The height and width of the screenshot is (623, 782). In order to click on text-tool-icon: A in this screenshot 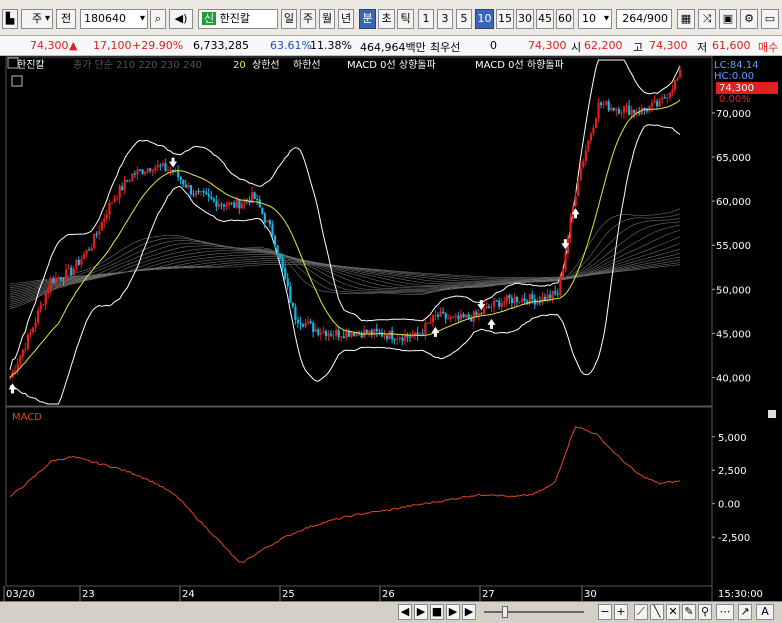, I will do `click(765, 612)`.